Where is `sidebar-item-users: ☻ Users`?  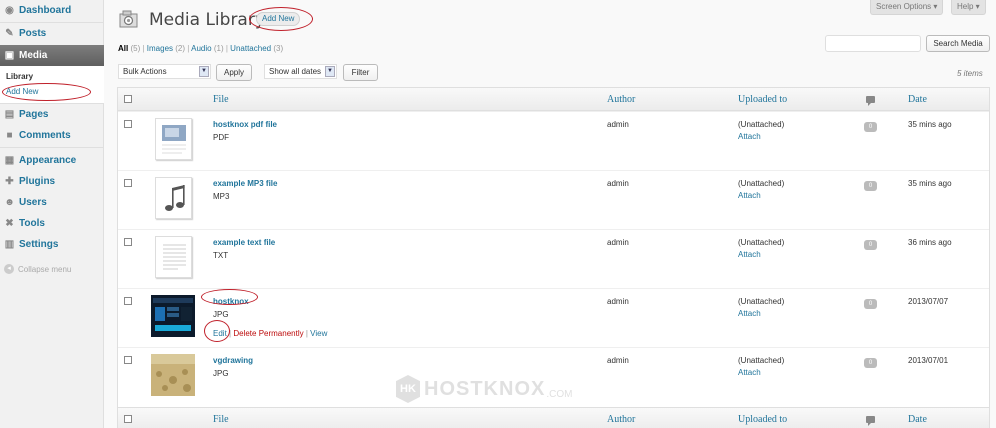 sidebar-item-users: ☻ Users is located at coordinates (52, 202).